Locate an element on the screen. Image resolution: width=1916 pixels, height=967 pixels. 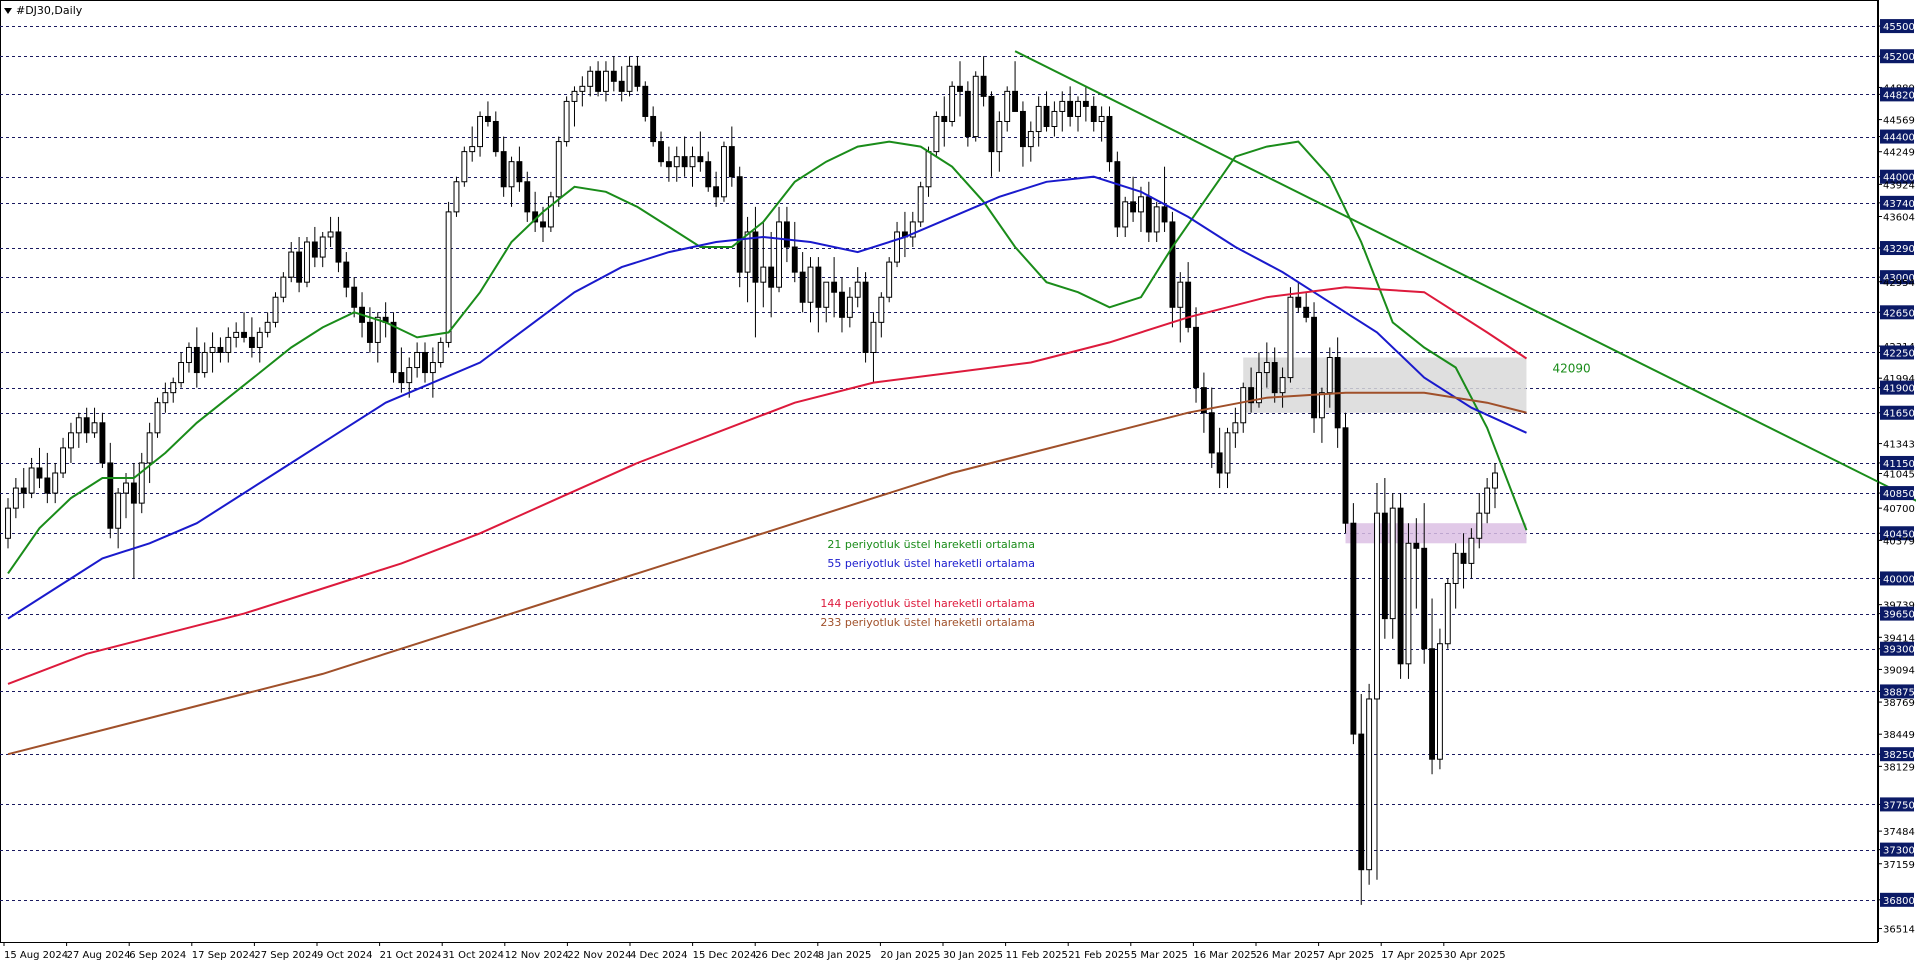
price-tag-label: 36800 is located at coordinates (1899, 901).